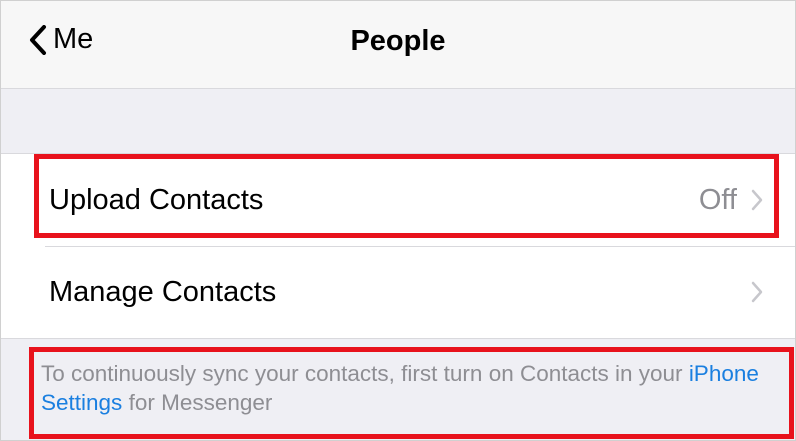 The width and height of the screenshot is (796, 441). I want to click on manage-contacts-label: Manage Contacts, so click(163, 291).